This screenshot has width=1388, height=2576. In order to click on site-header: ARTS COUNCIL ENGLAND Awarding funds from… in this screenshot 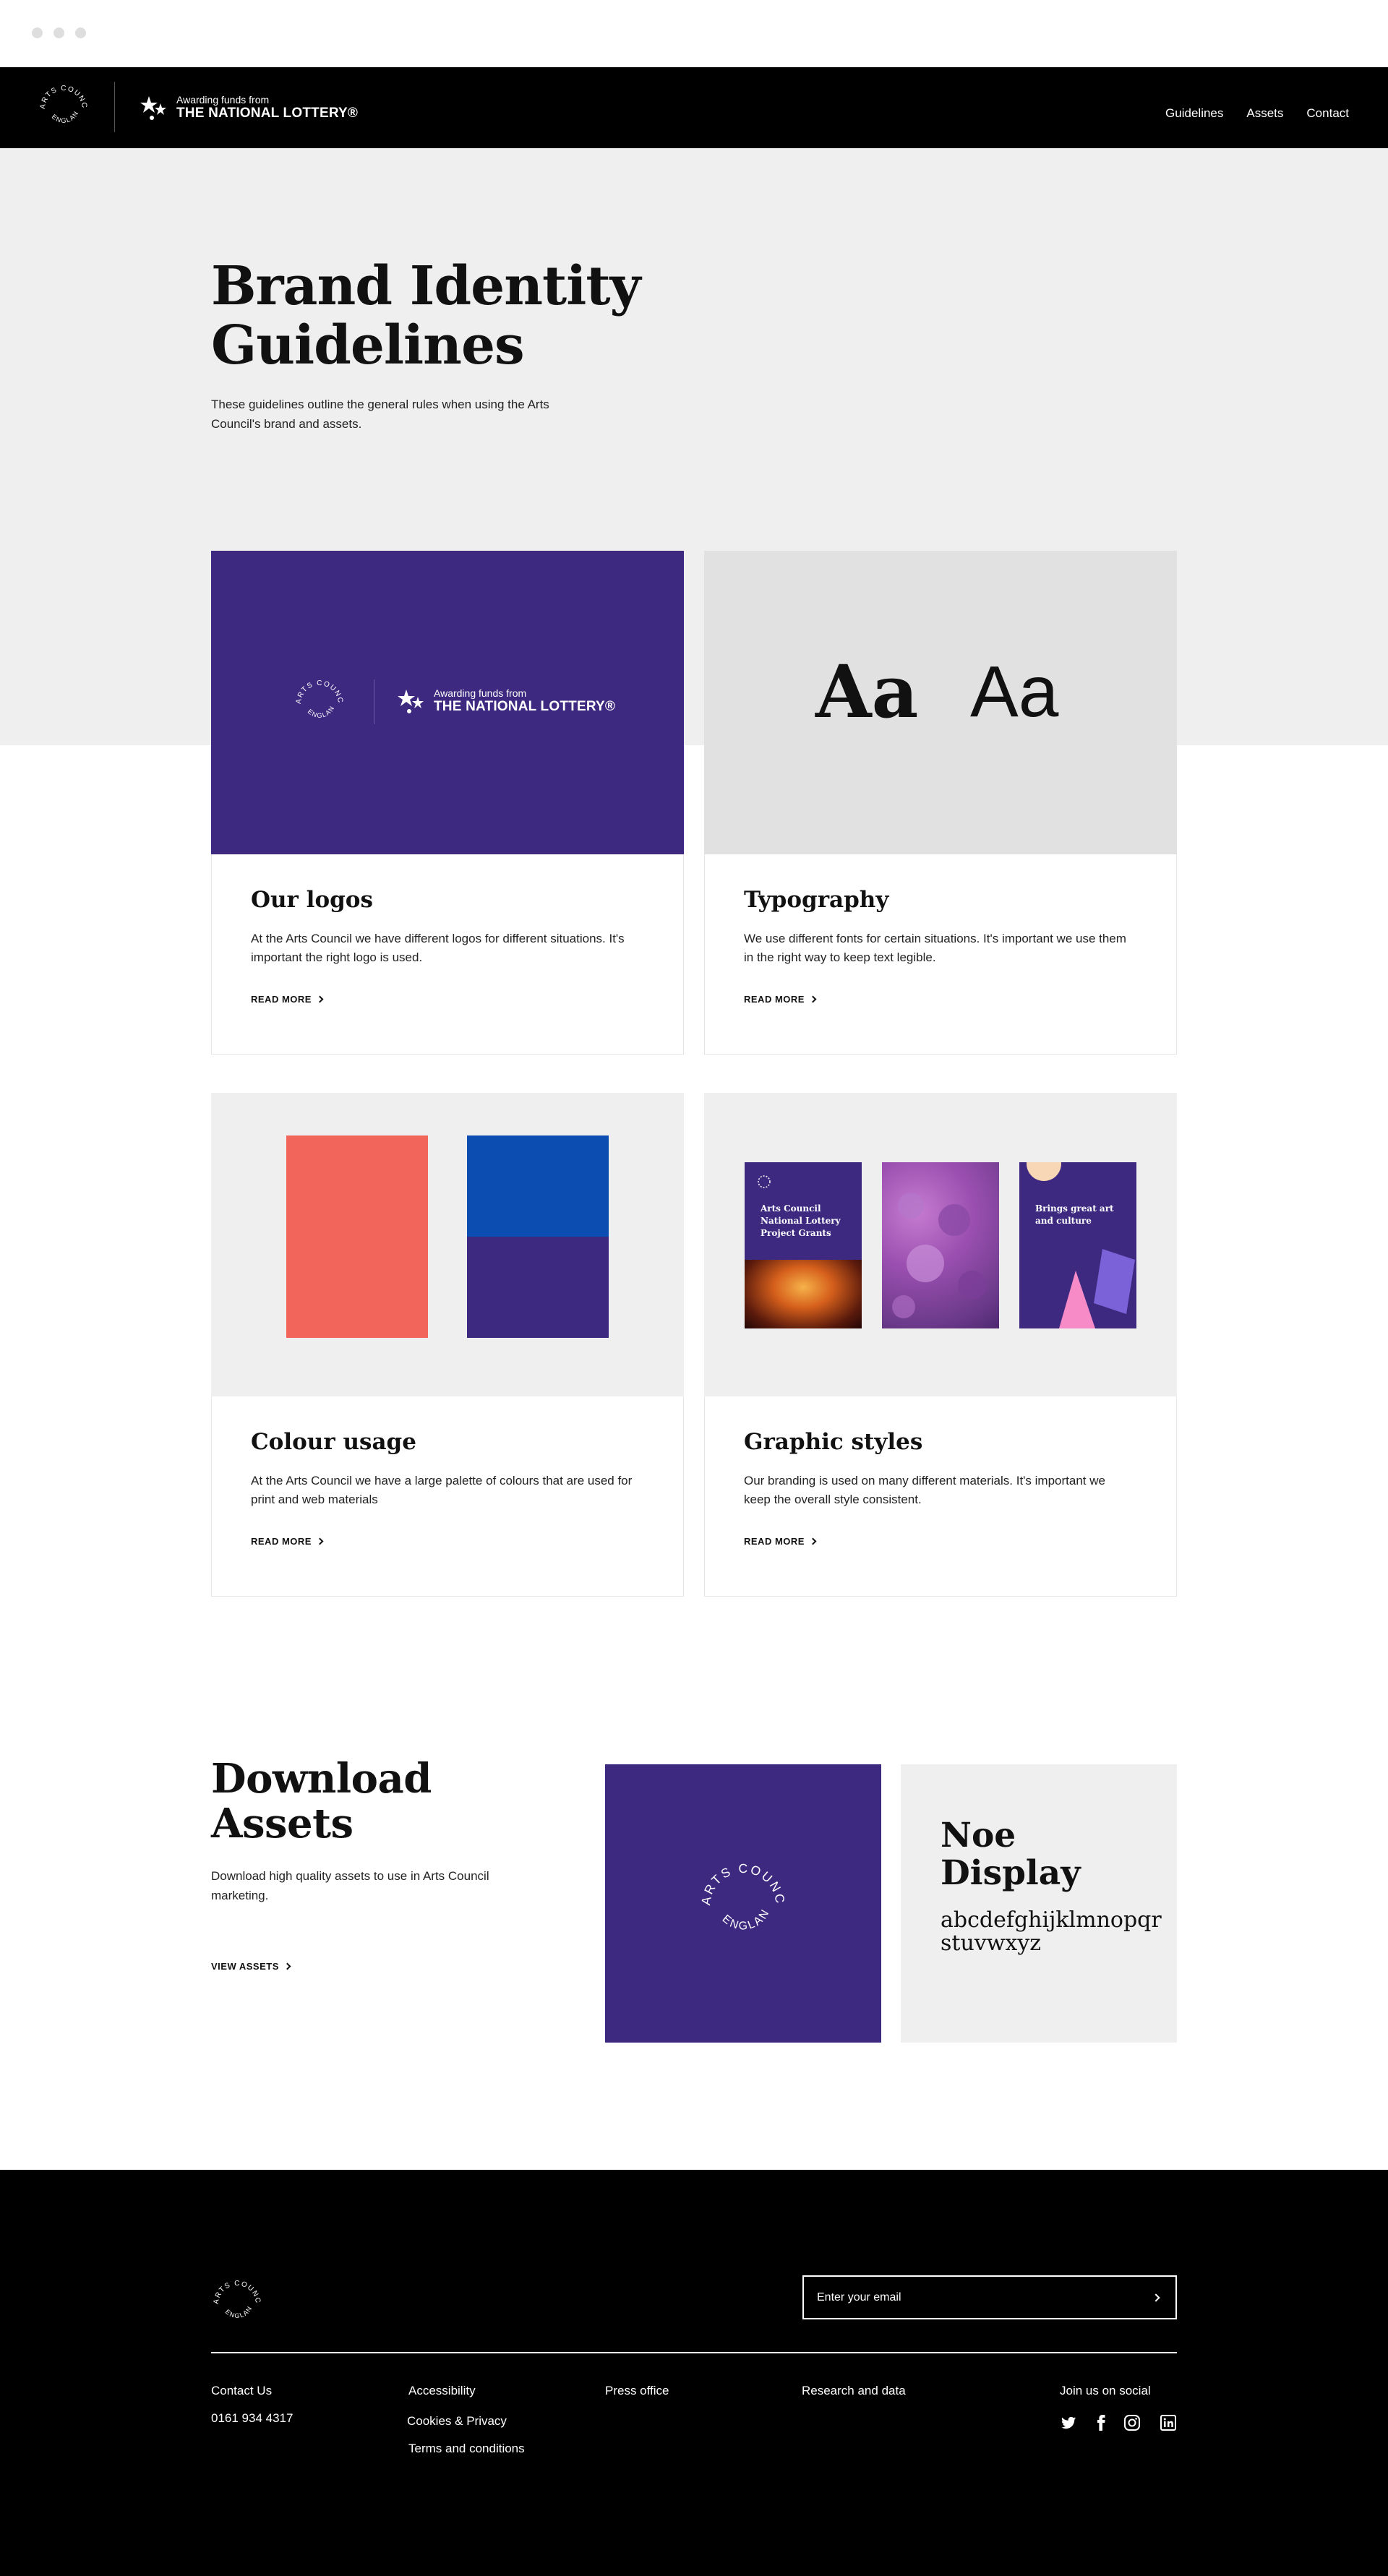, I will do `click(694, 108)`.